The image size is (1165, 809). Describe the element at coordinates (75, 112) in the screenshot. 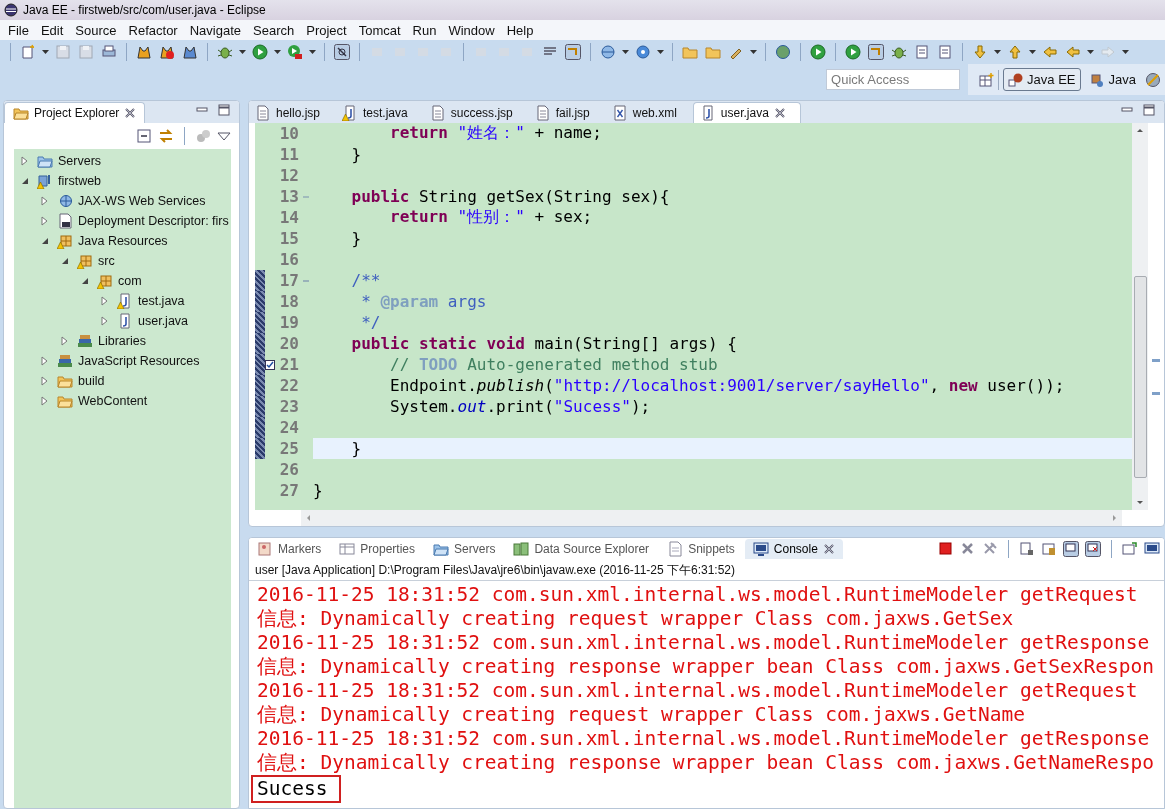

I see `view-tab: Project Explorer` at that location.